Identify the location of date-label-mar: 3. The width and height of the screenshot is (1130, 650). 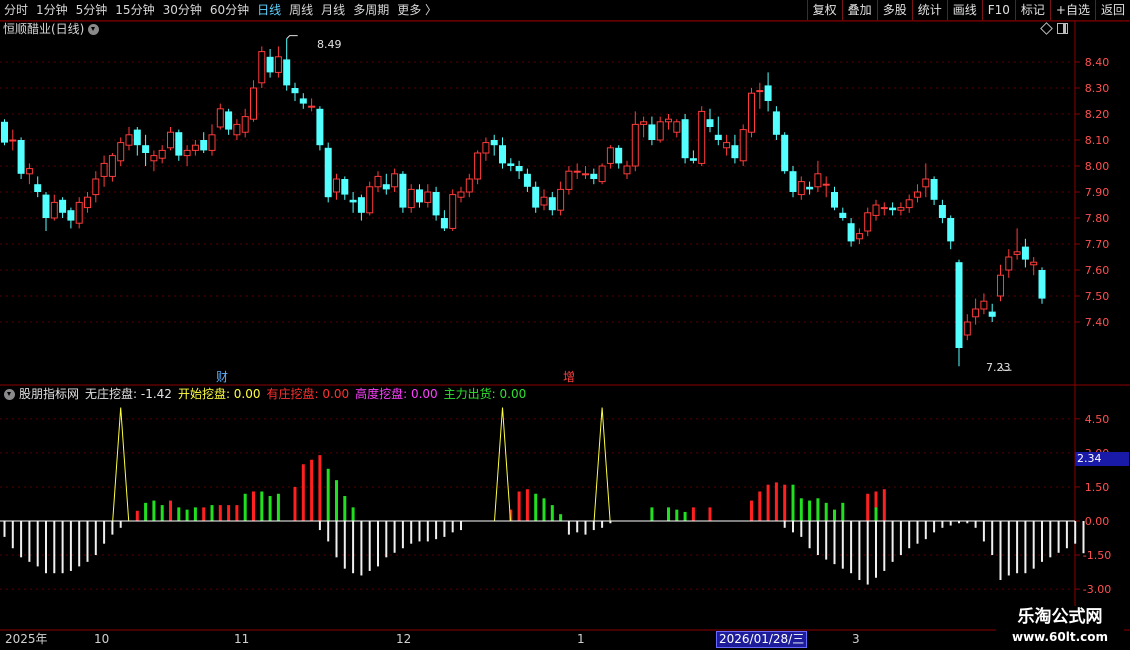
(856, 639).